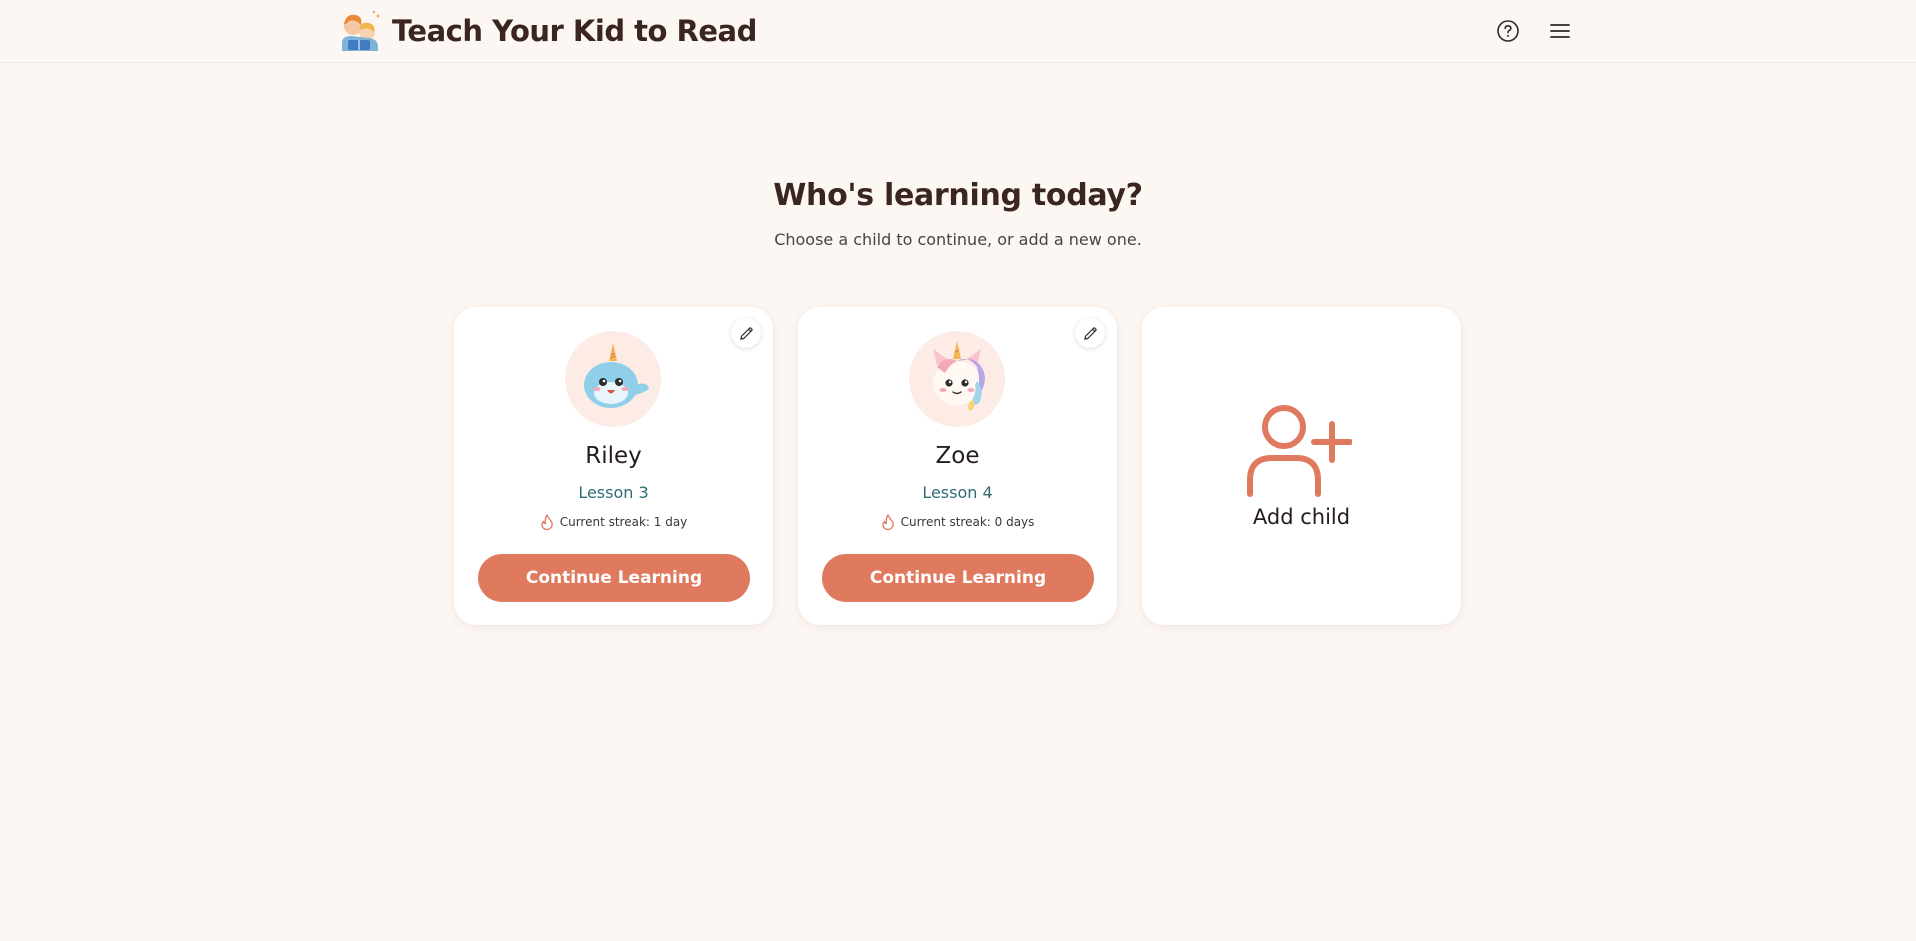  I want to click on streak-info: Current streak: 1 day, so click(613, 522).